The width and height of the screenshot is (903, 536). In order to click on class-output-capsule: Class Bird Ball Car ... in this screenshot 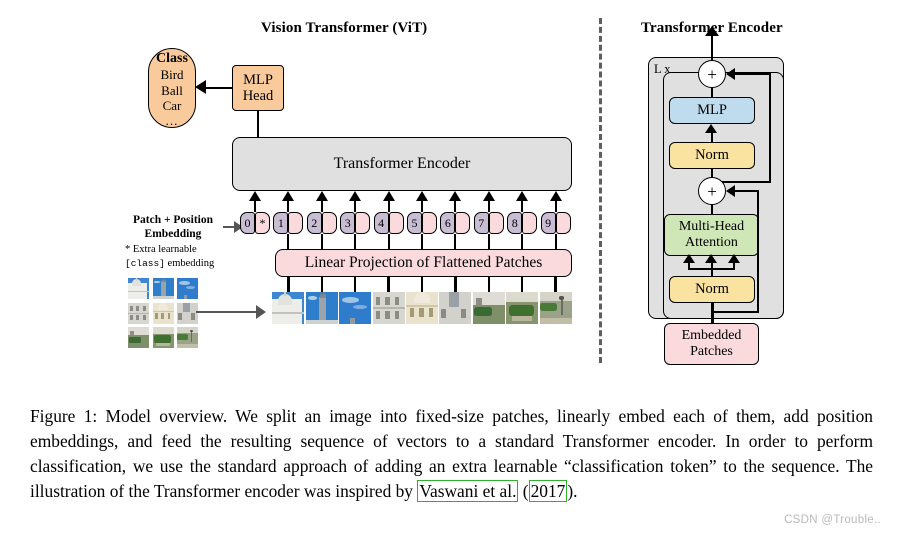, I will do `click(172, 88)`.